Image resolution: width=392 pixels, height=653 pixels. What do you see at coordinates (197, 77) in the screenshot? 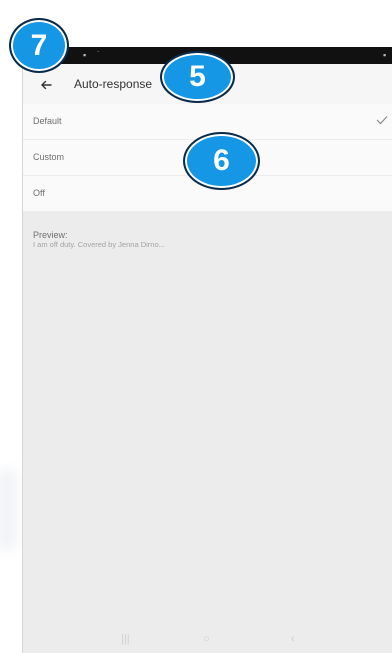
I see `callout-badge: 5` at bounding box center [197, 77].